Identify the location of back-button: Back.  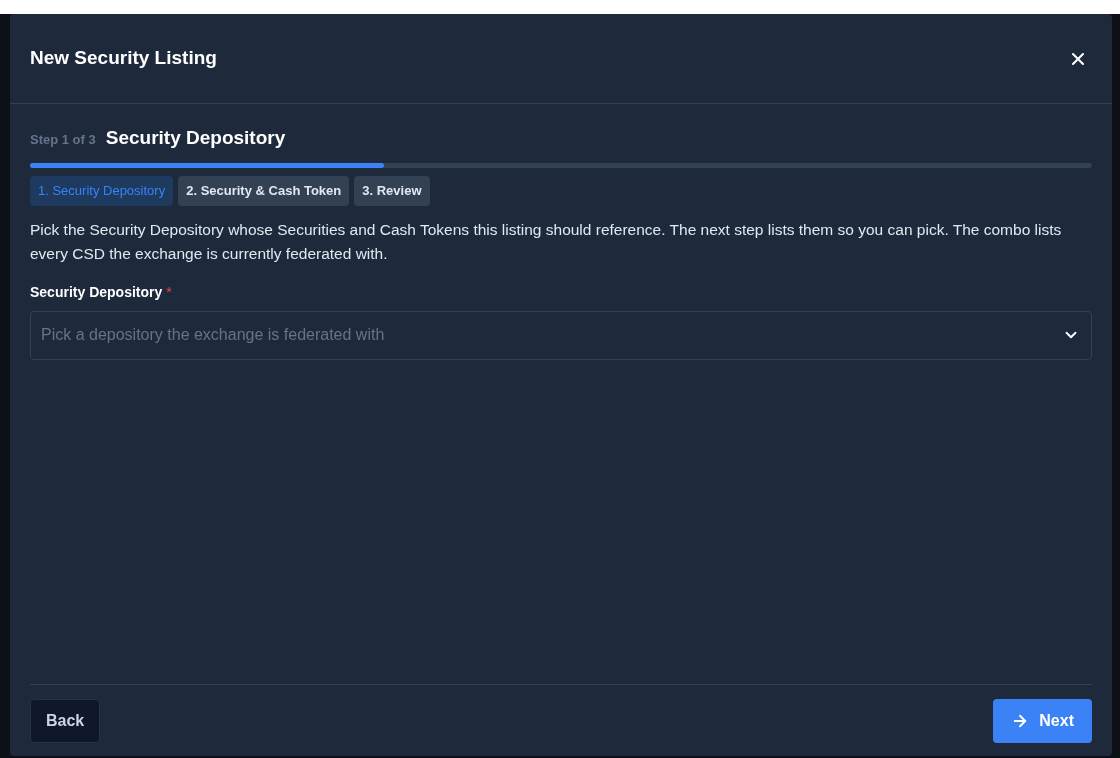
(65, 720).